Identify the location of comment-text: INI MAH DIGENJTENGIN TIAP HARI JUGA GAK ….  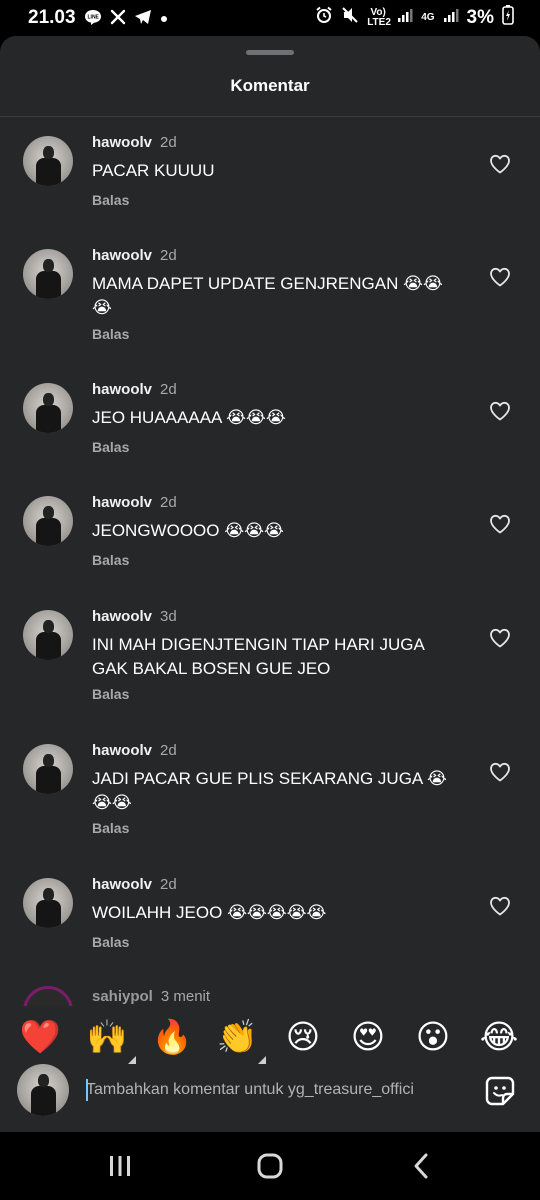
(258, 656).